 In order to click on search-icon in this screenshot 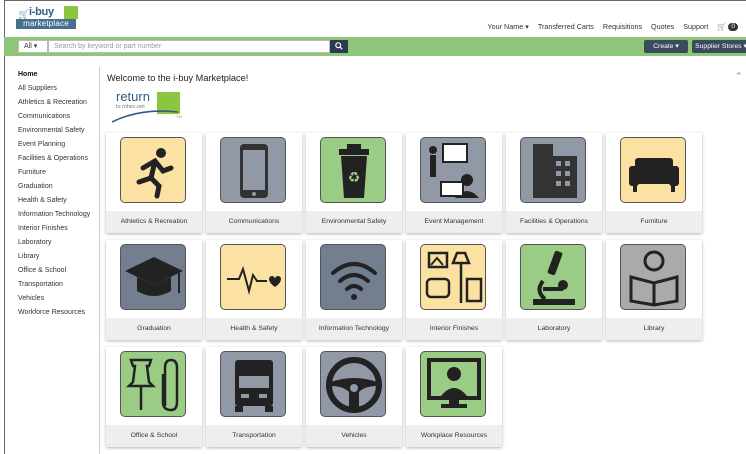, I will do `click(339, 46)`.